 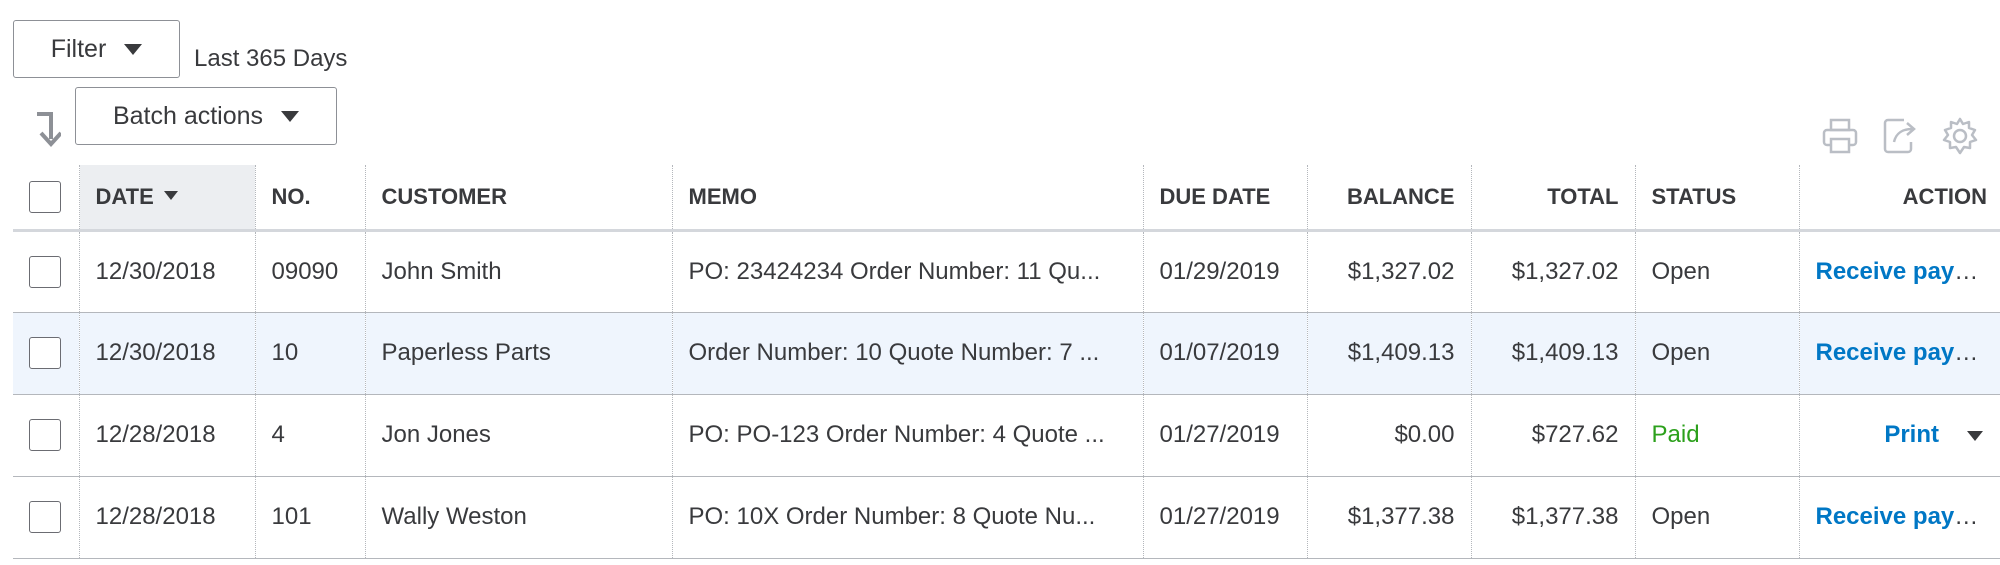 I want to click on cell-balance: $1,409.13, so click(x=1388, y=353).